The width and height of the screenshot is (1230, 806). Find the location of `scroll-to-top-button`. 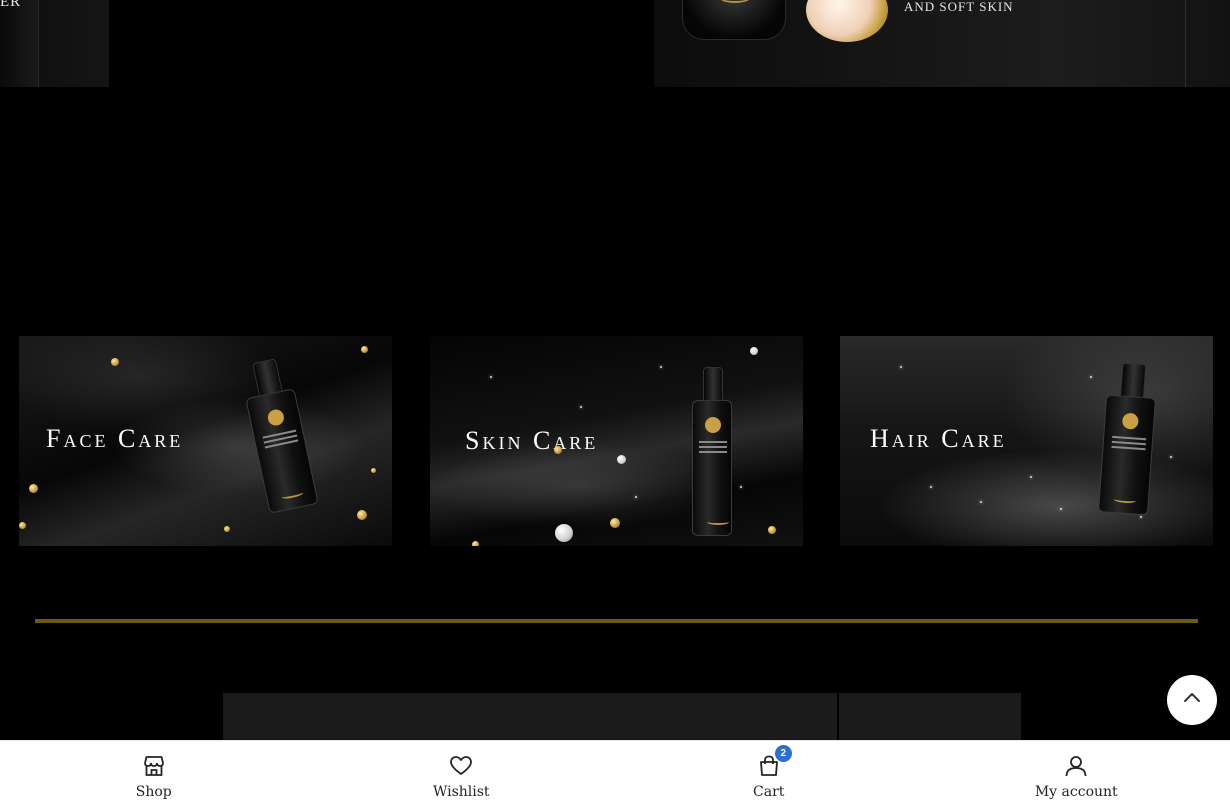

scroll-to-top-button is located at coordinates (1192, 700).